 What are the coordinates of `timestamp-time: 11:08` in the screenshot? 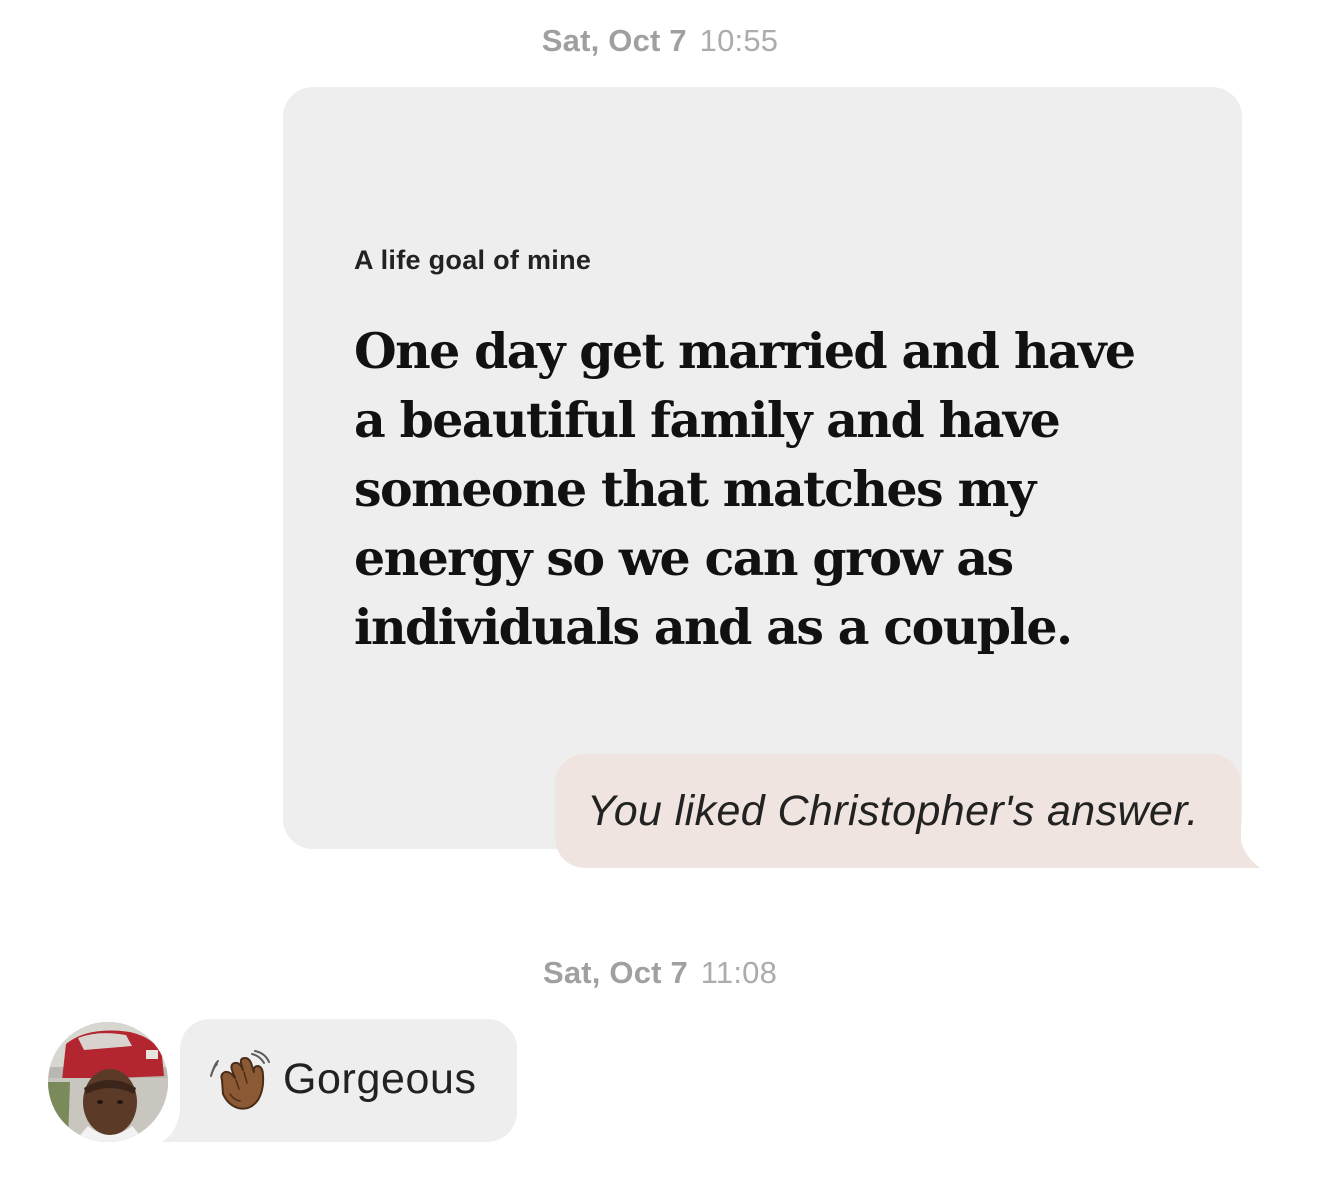 It's located at (739, 972).